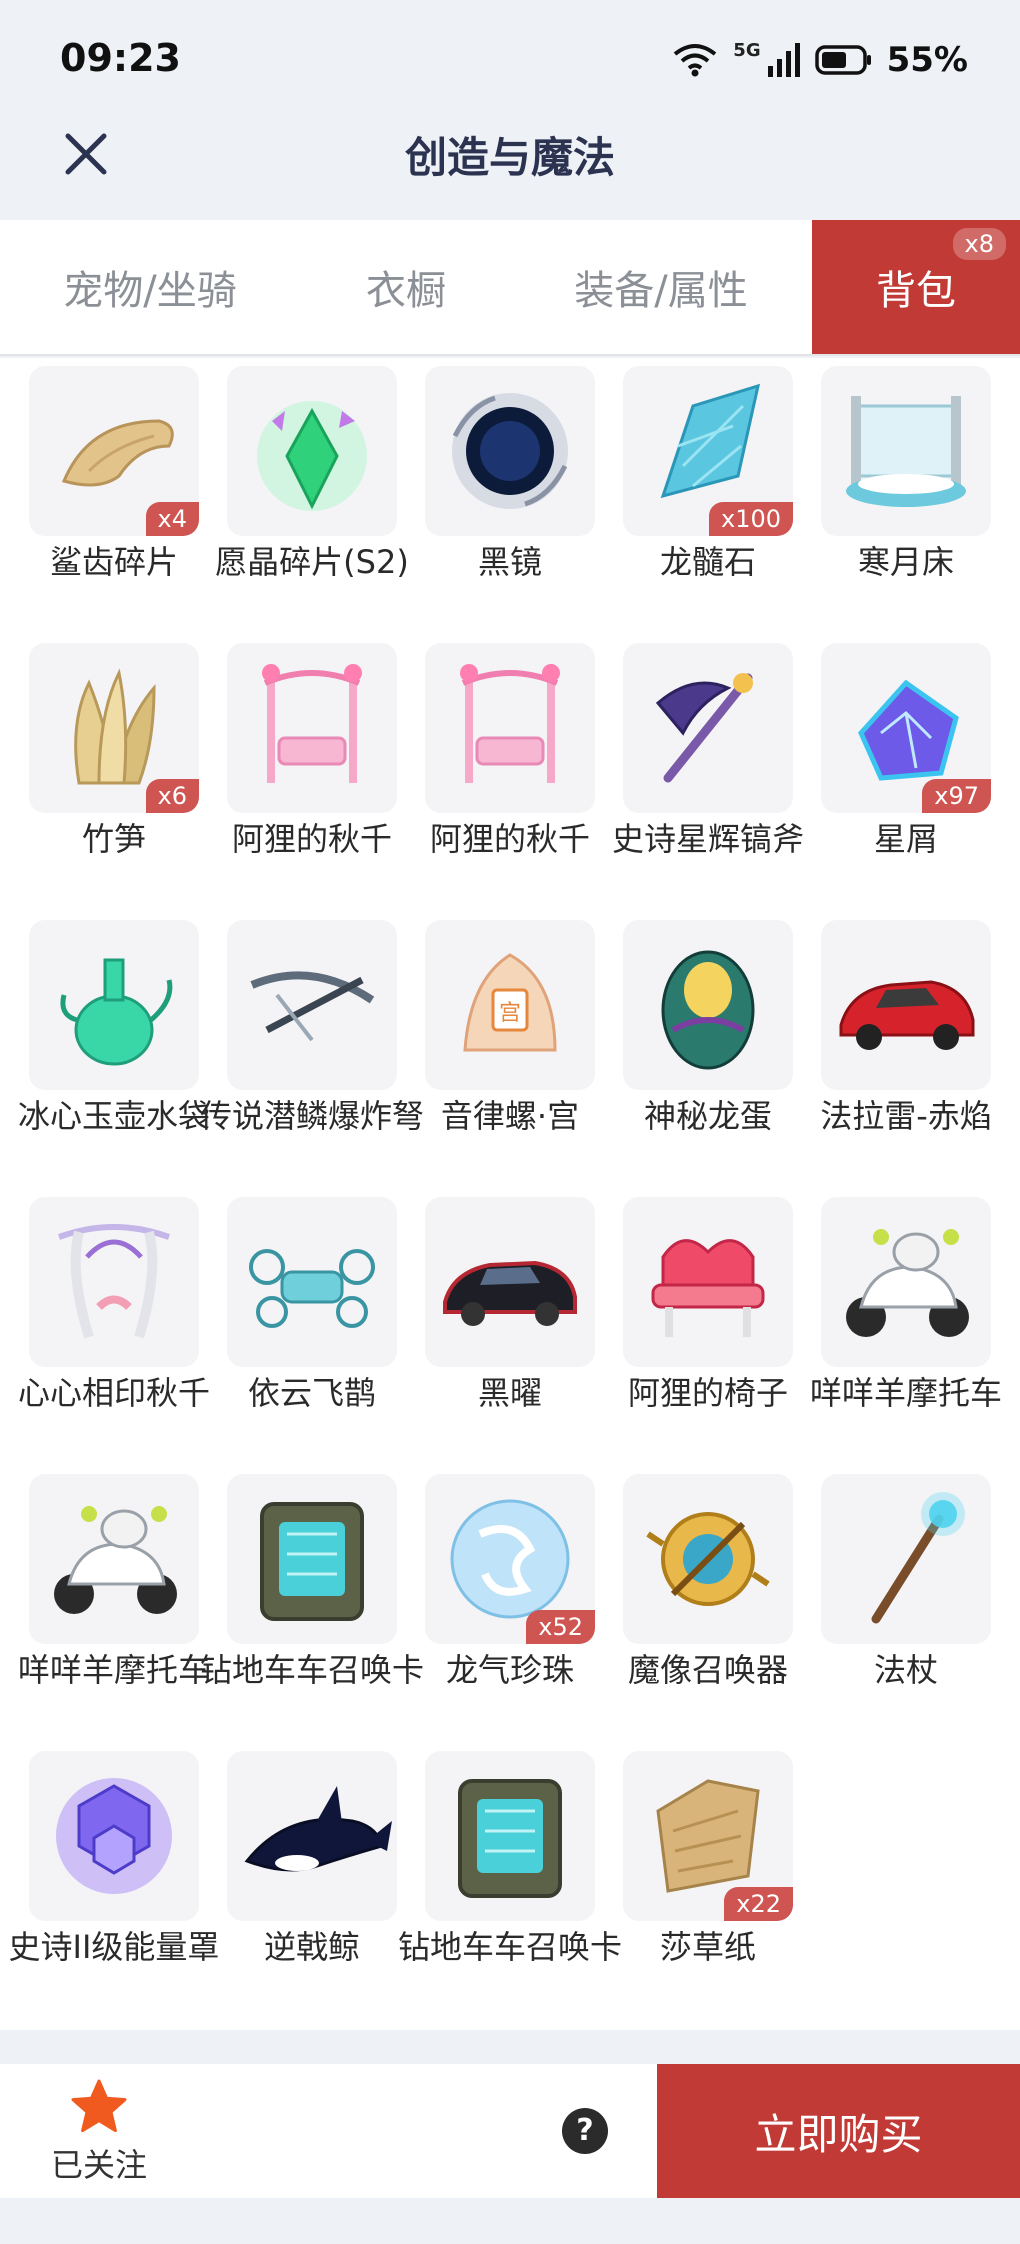 The image size is (1020, 2244). I want to click on tab-backpack: 背包 x8, so click(916, 287).